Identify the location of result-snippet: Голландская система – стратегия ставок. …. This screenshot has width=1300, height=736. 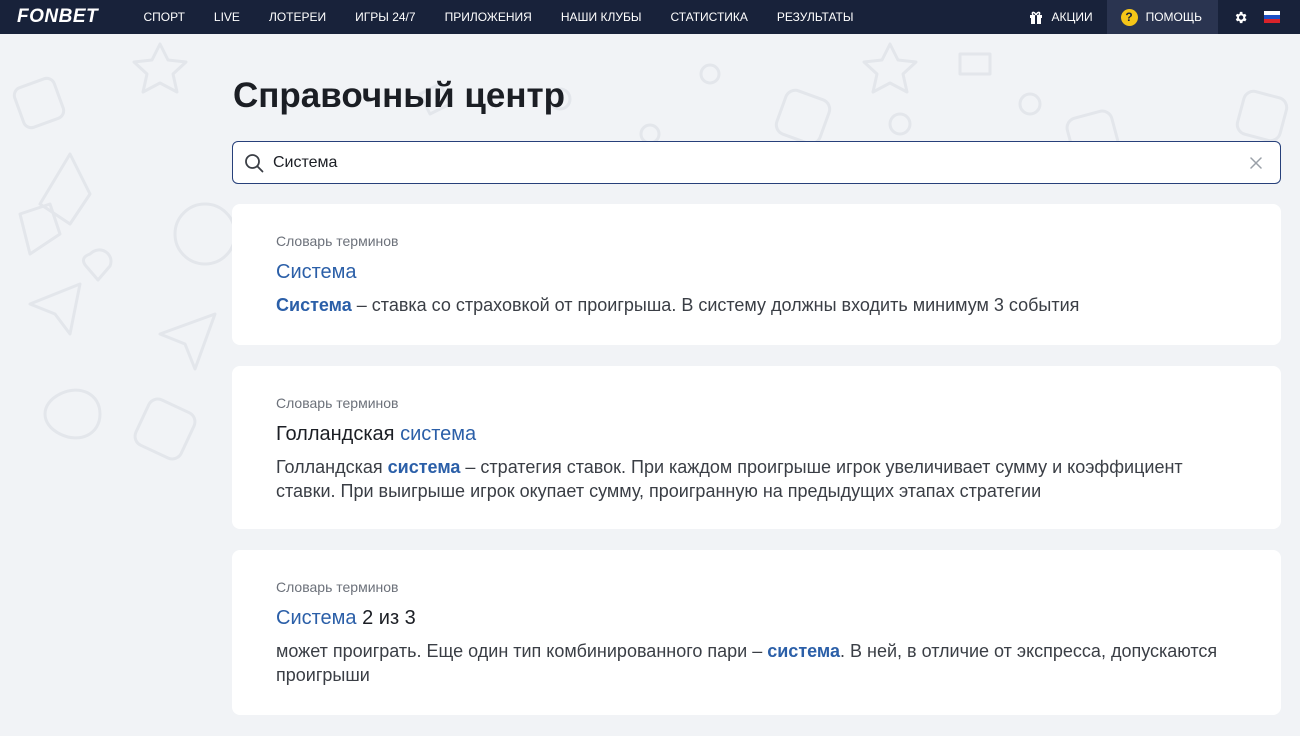
(756, 479).